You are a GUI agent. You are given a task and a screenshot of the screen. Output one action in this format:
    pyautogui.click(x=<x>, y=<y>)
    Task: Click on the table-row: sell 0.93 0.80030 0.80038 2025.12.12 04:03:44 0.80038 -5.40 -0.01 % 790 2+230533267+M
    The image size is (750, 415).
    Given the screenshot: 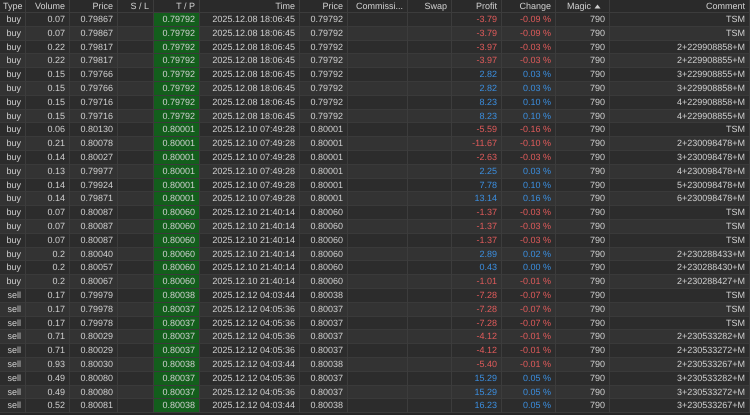 What is the action you would take?
    pyautogui.click(x=375, y=365)
    